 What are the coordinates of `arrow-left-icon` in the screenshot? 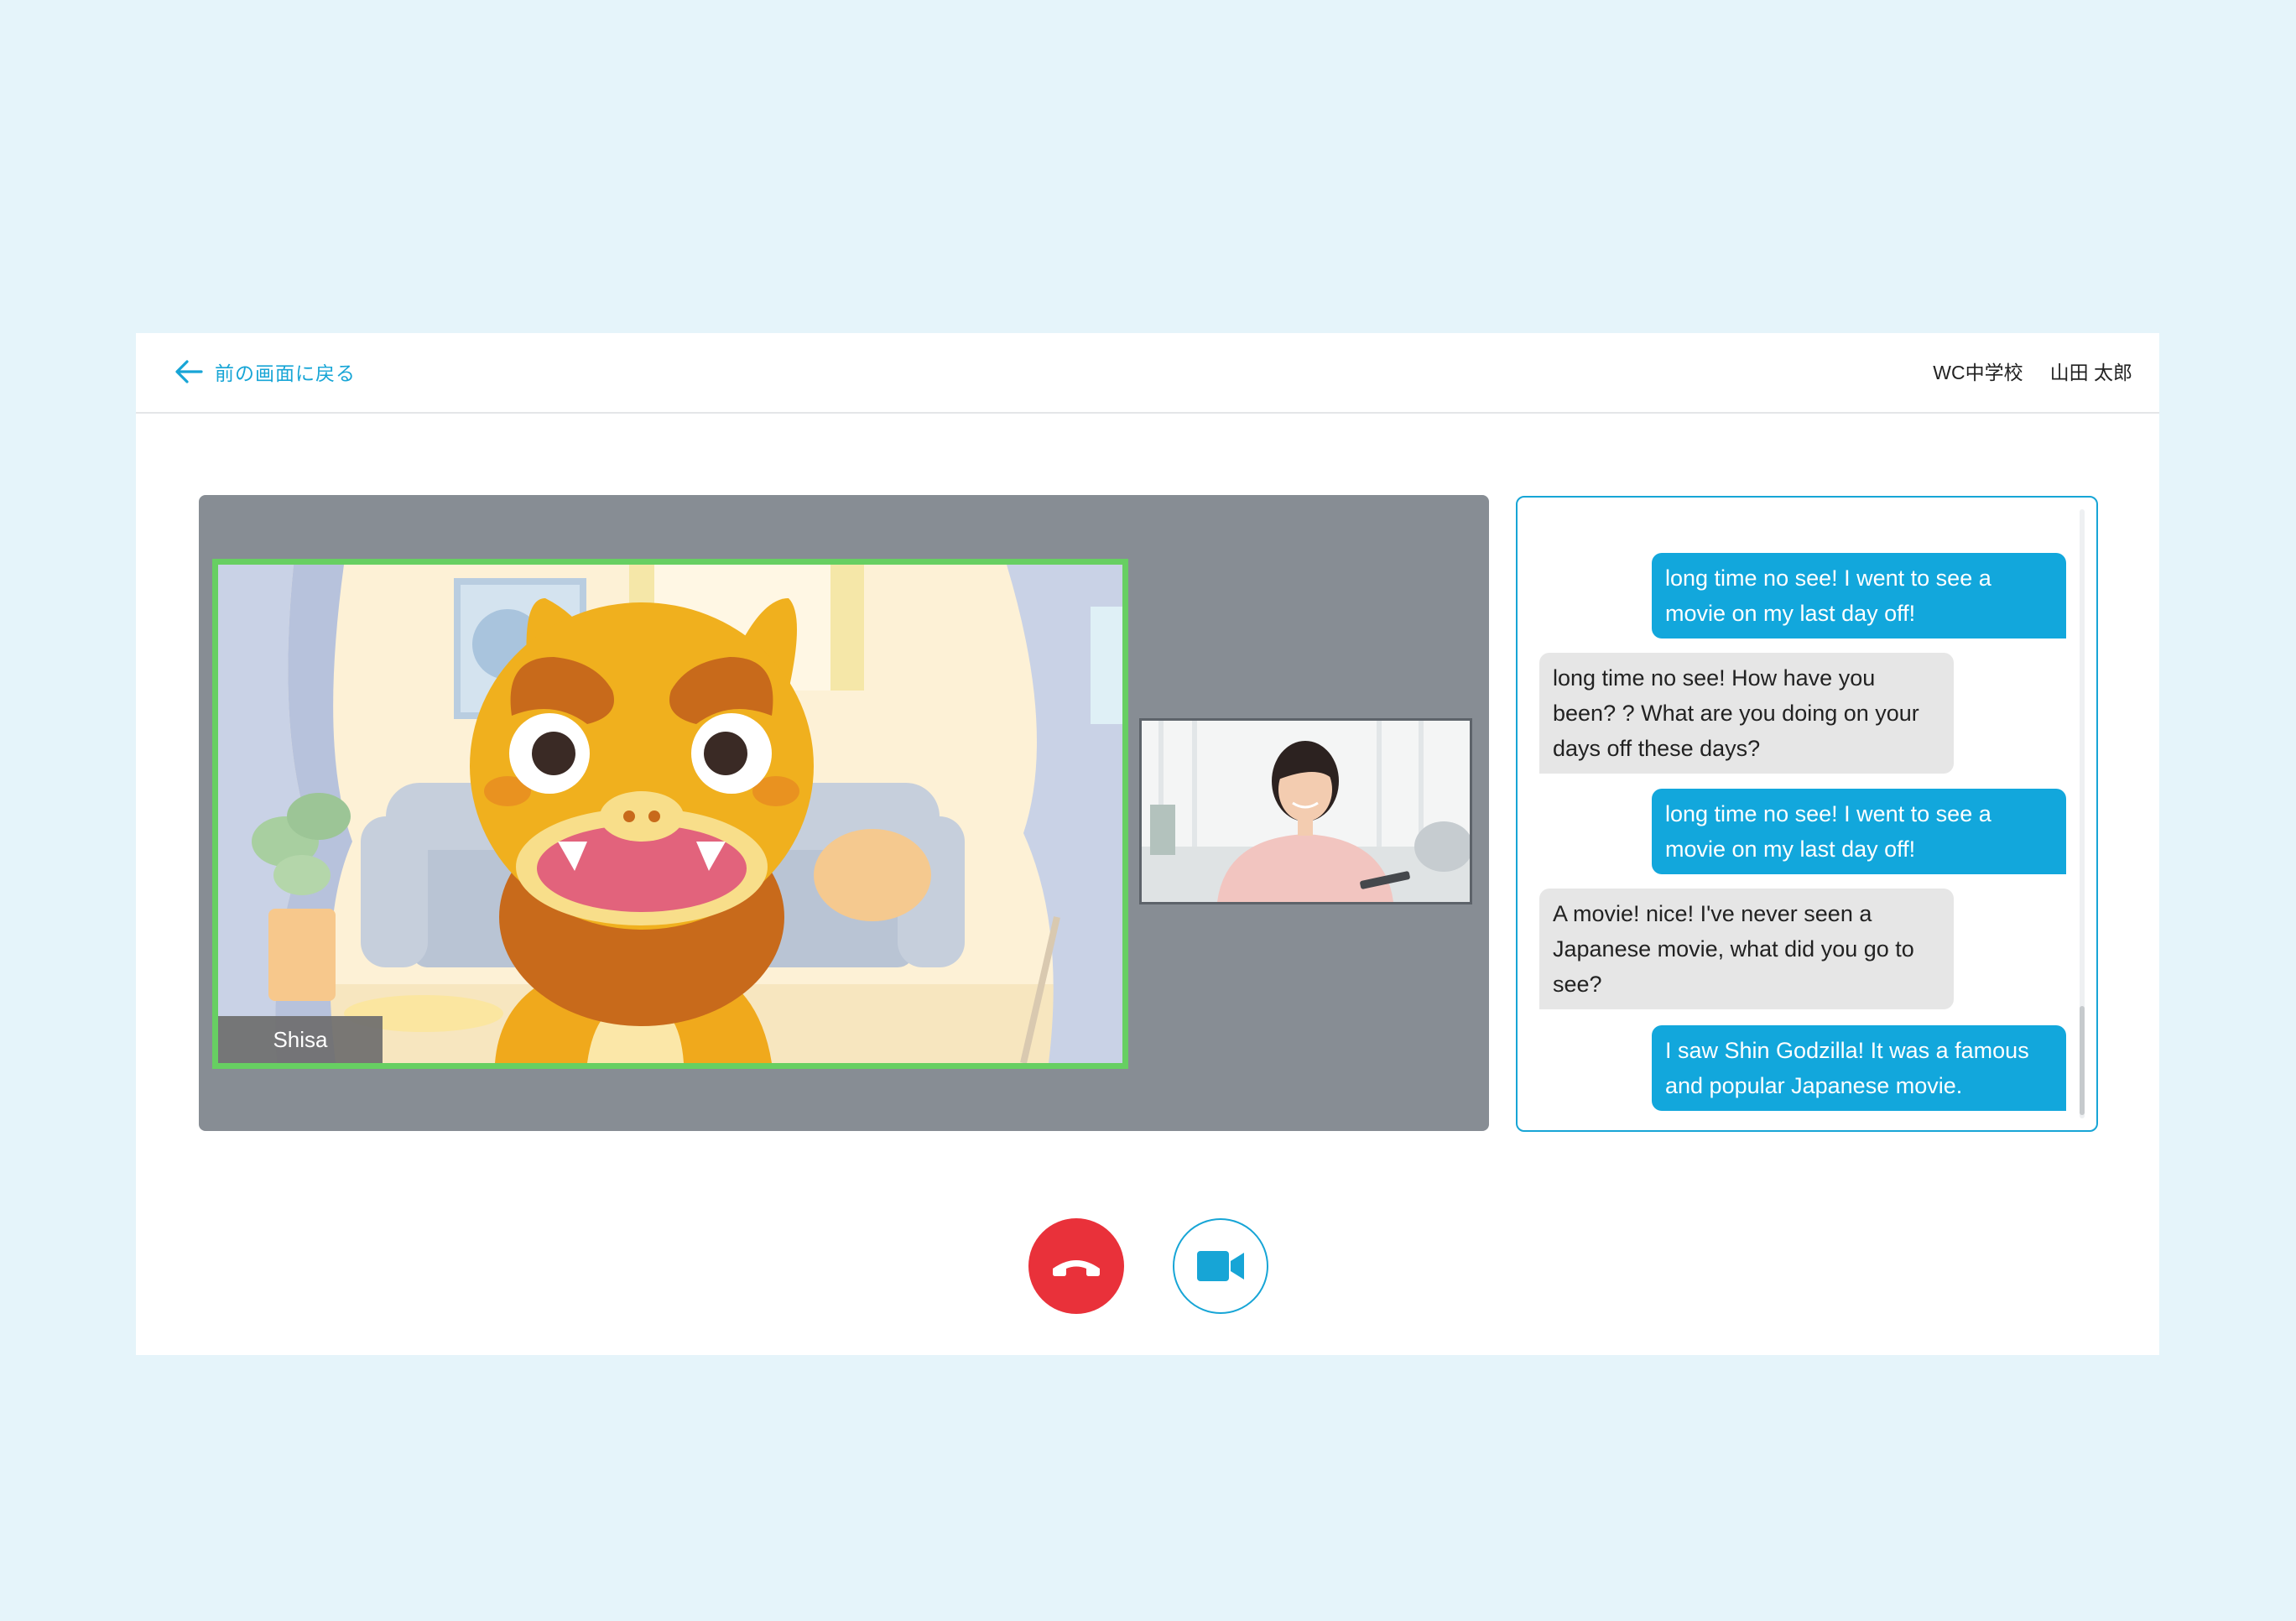 It's located at (189, 371).